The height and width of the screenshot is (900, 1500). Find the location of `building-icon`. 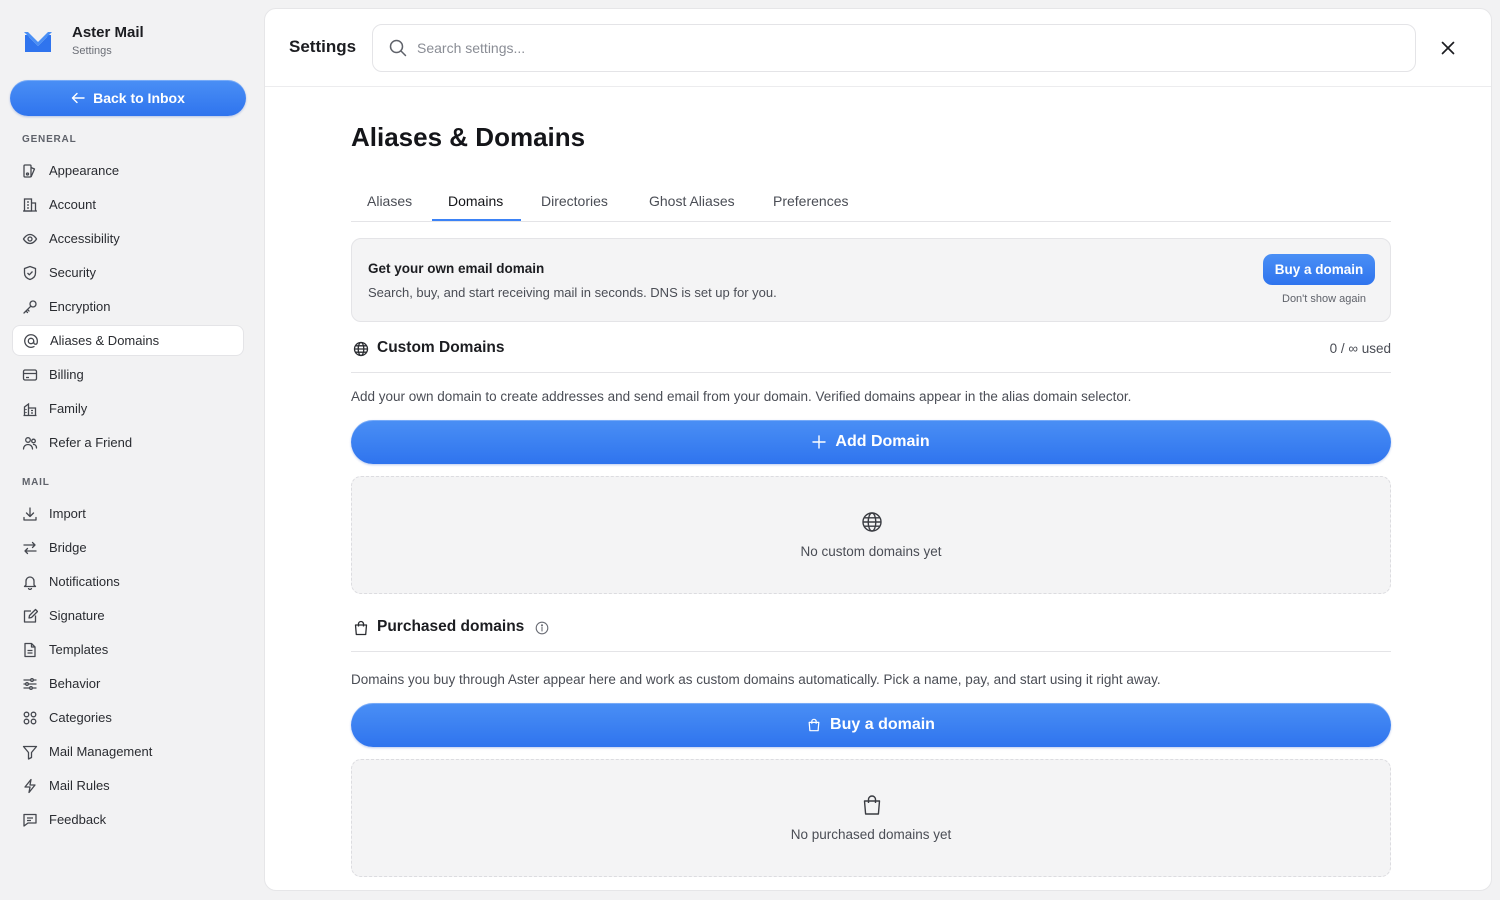

building-icon is located at coordinates (30, 205).